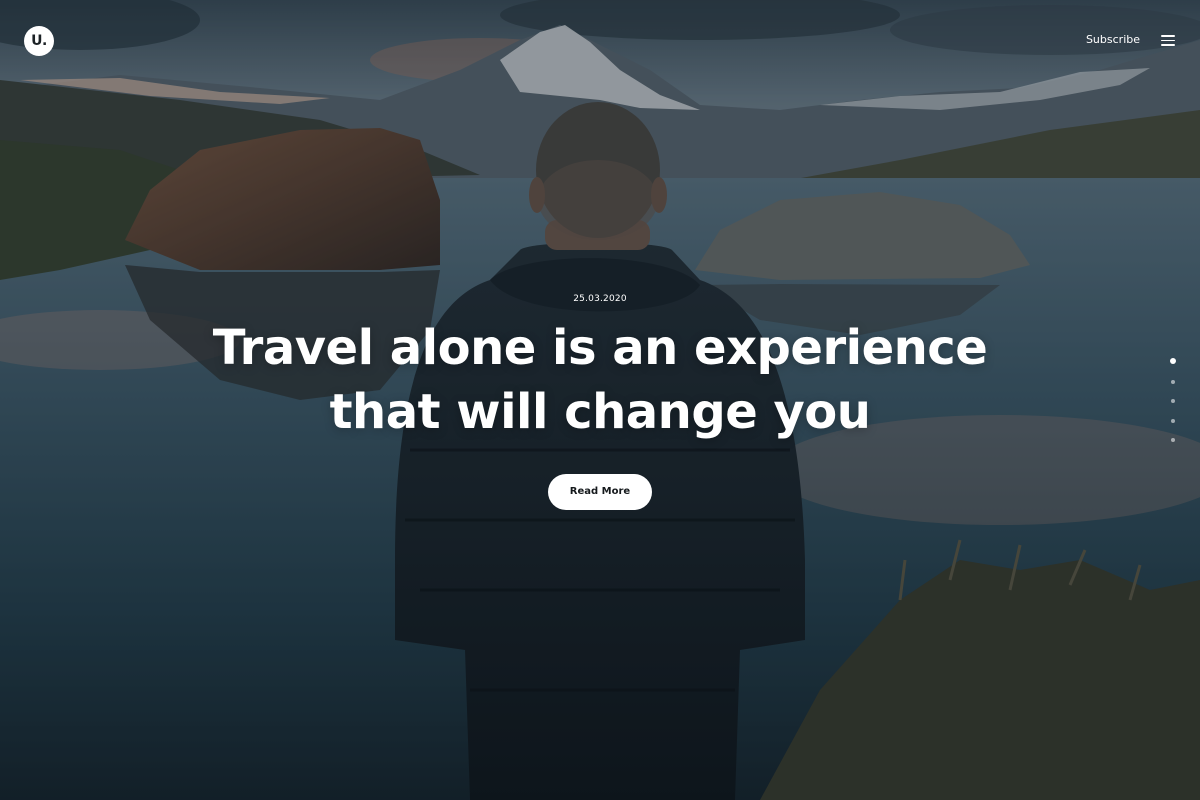 Image resolution: width=1200 pixels, height=800 pixels. What do you see at coordinates (600, 492) in the screenshot?
I see `read-more-button: Read More` at bounding box center [600, 492].